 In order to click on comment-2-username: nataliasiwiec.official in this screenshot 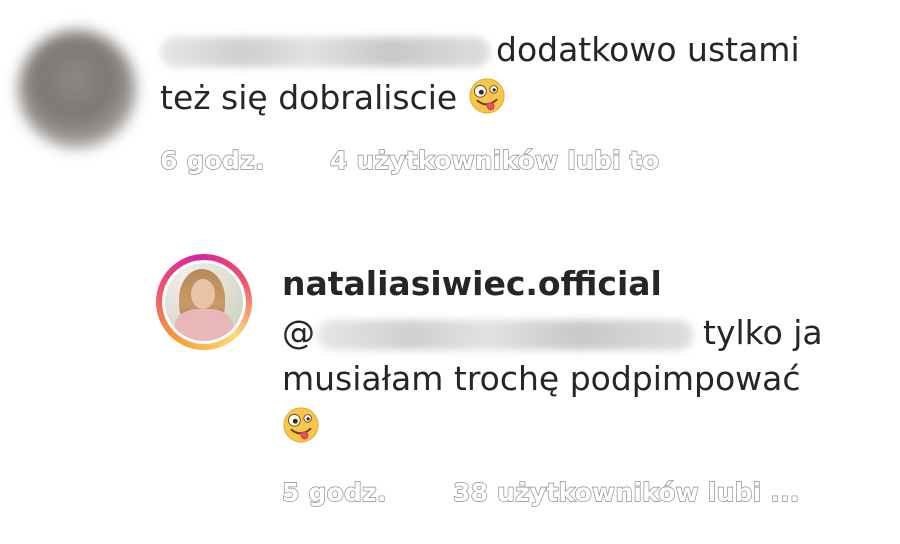, I will do `click(472, 283)`.